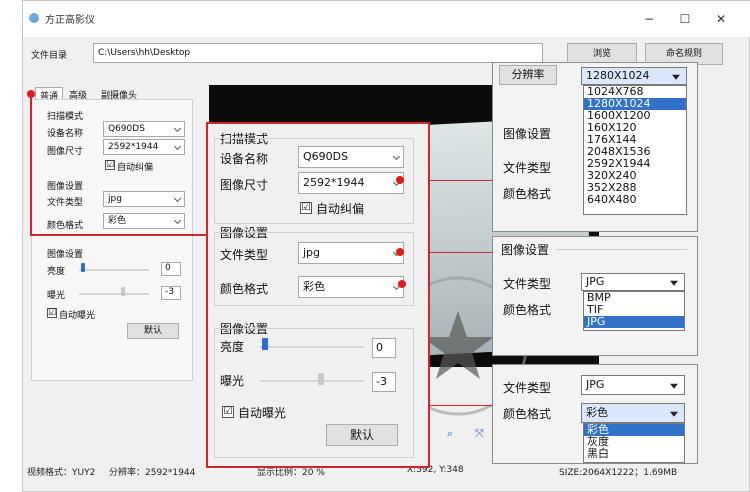 The width and height of the screenshot is (750, 492). What do you see at coordinates (384, 382) in the screenshot?
I see `exposure-value: -3` at bounding box center [384, 382].